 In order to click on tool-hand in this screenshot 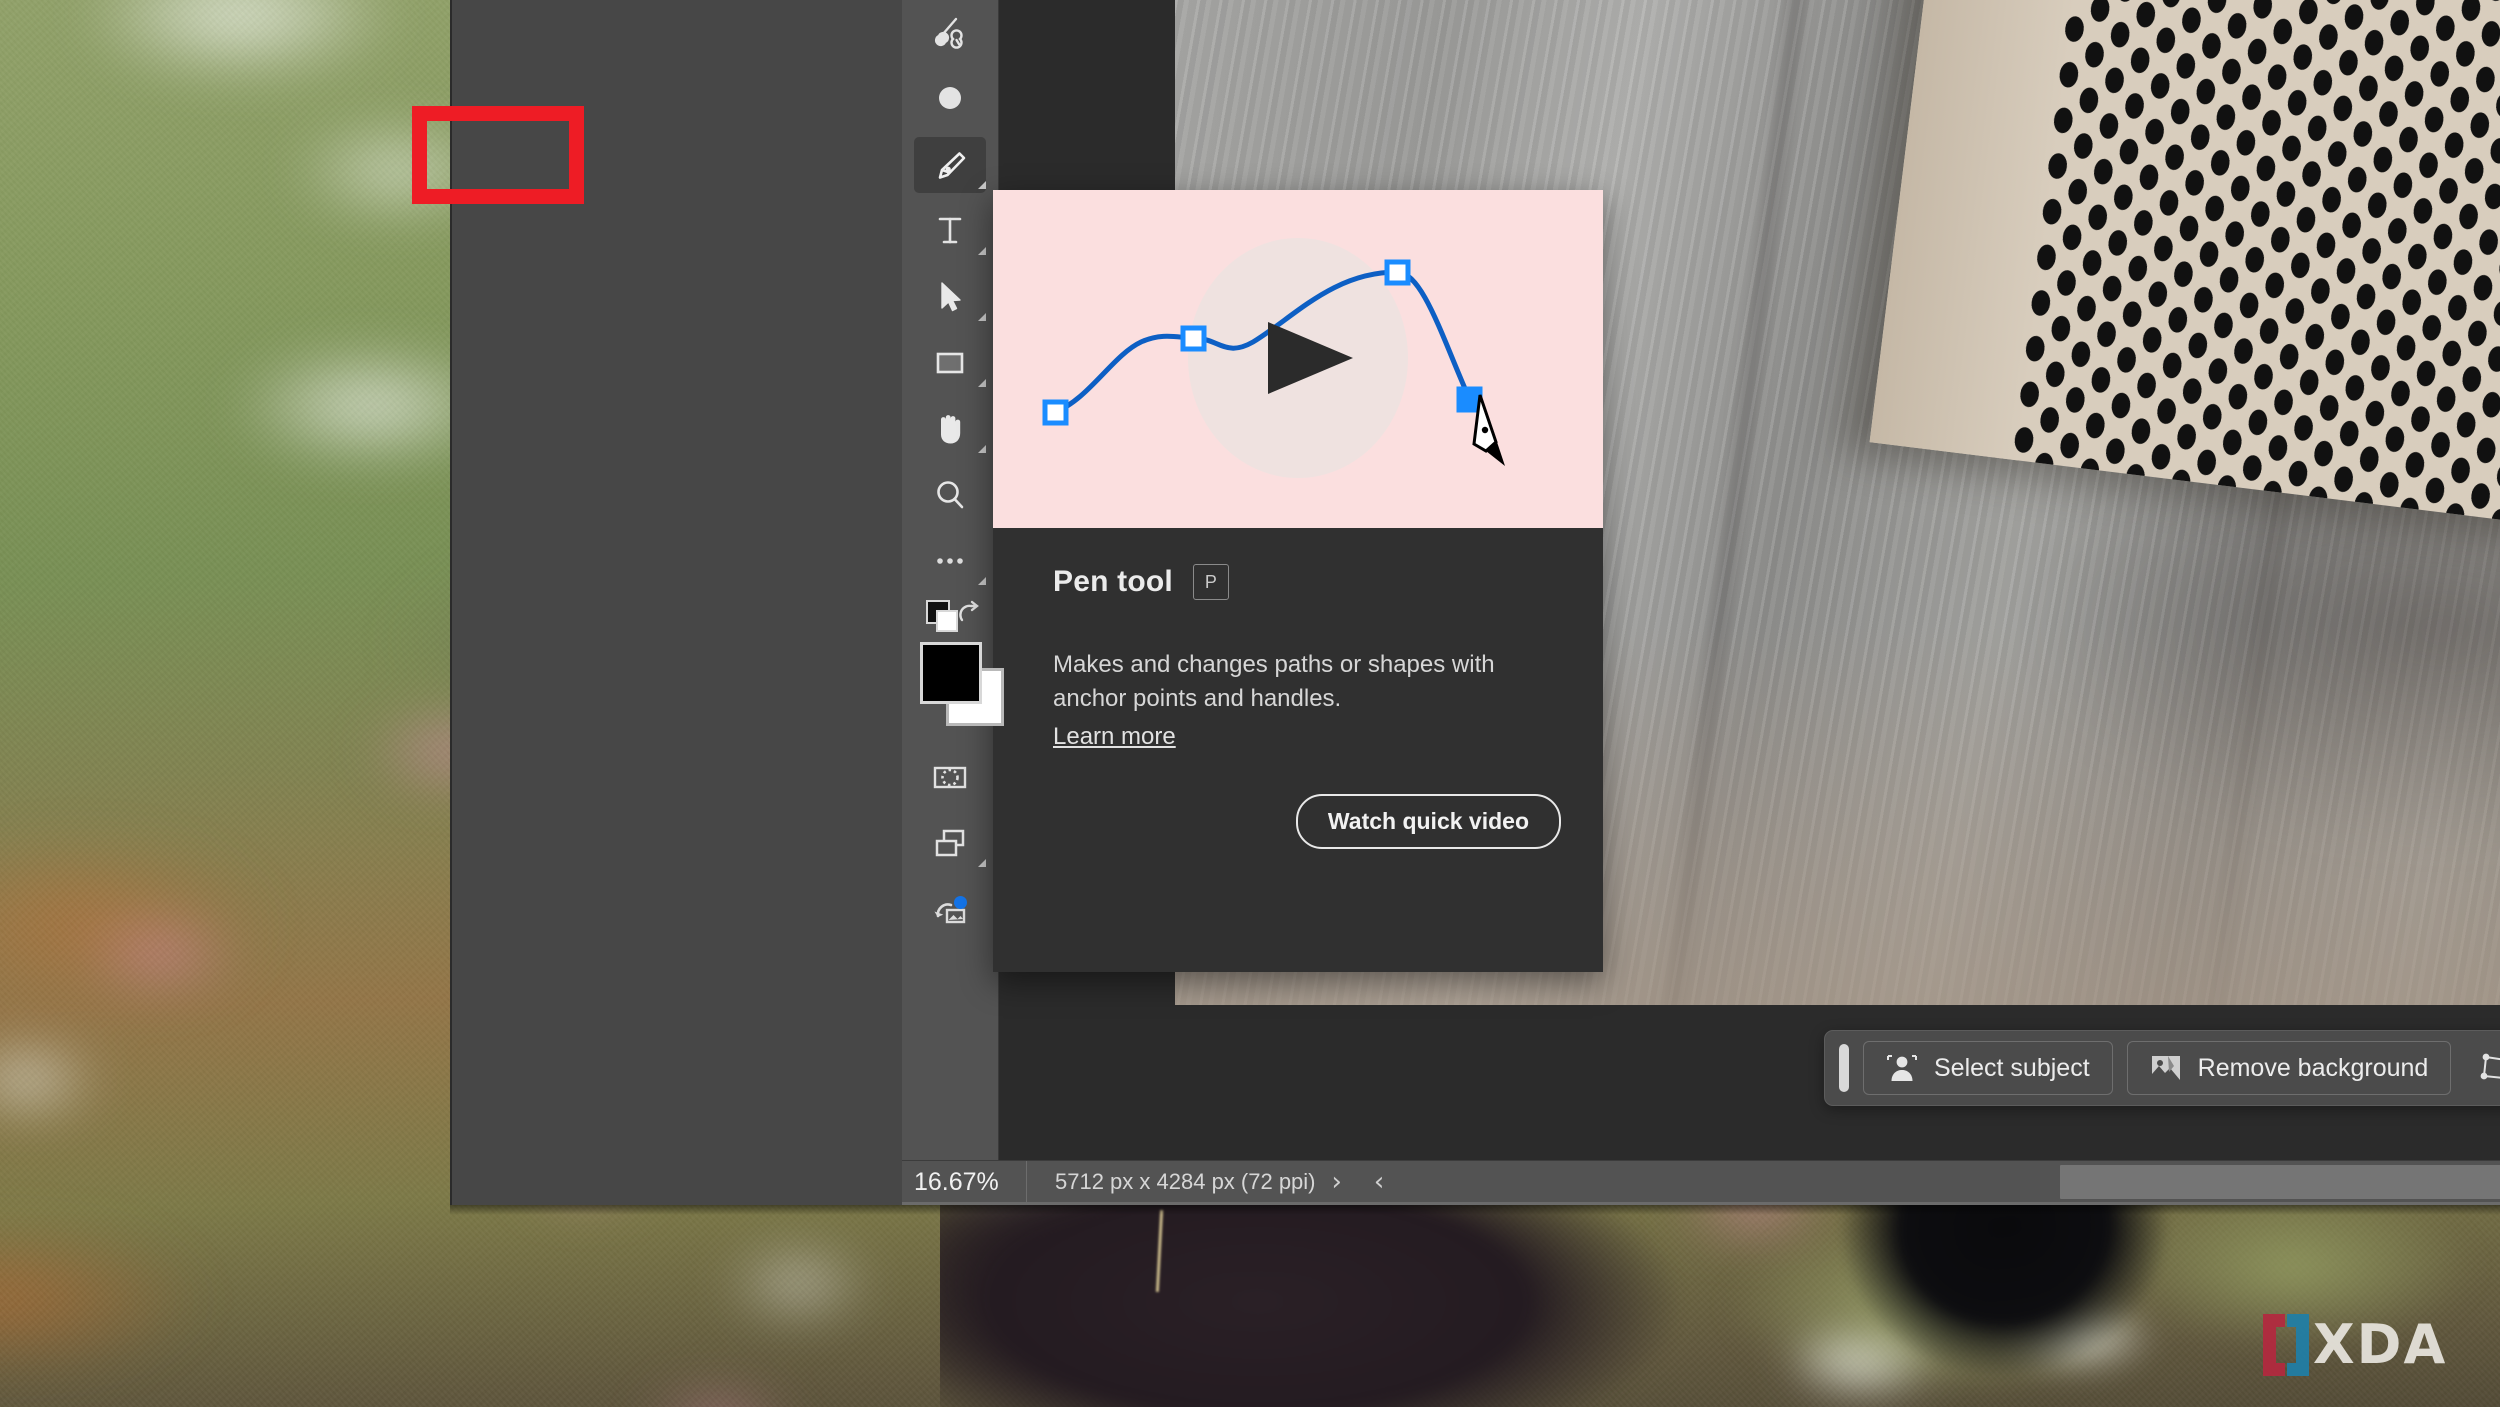, I will do `click(950, 429)`.